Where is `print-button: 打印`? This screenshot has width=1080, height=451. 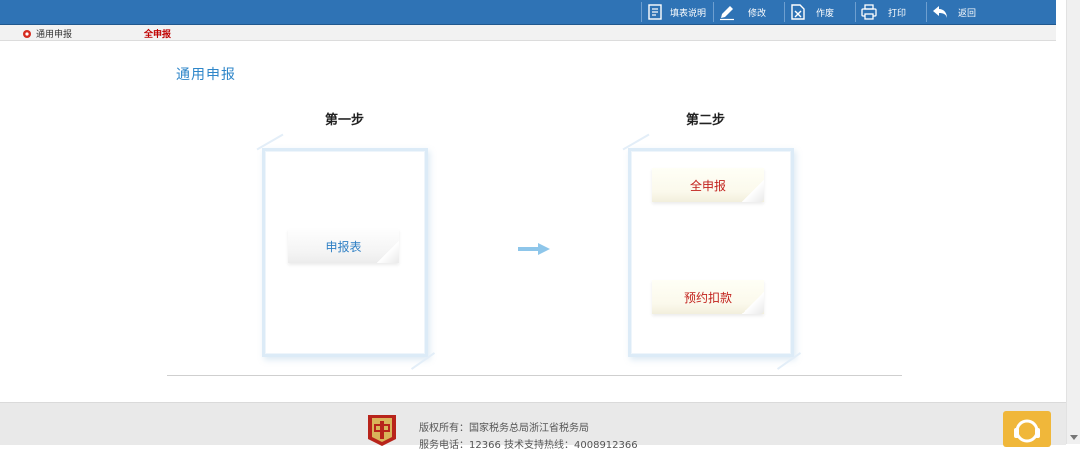
print-button: 打印 is located at coordinates (883, 12).